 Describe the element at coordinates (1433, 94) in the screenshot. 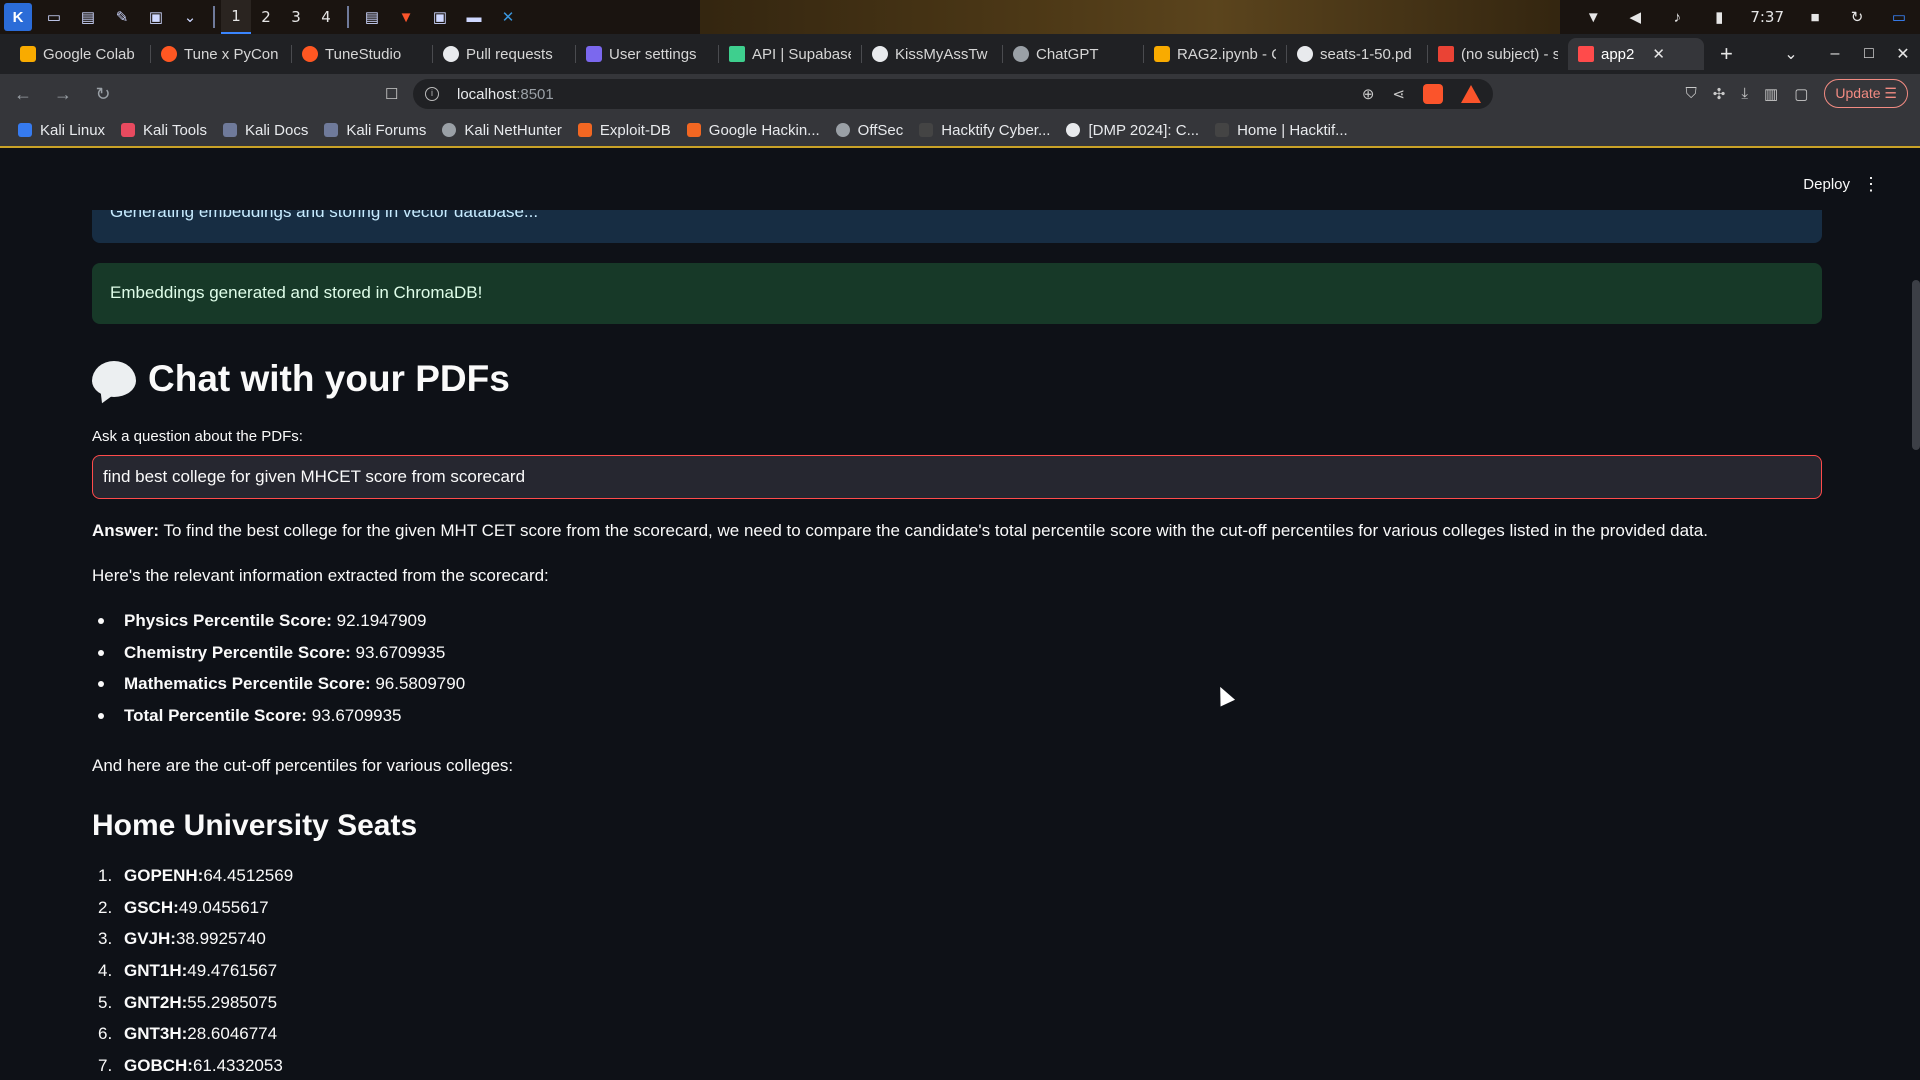

I see `brave-shields-icon` at that location.